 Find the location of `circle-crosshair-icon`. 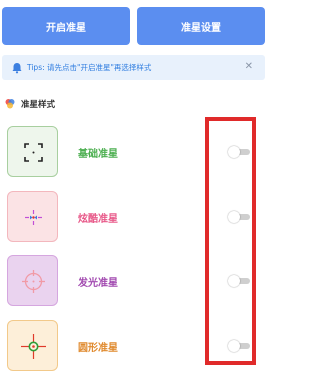

circle-crosshair-icon is located at coordinates (33, 346).